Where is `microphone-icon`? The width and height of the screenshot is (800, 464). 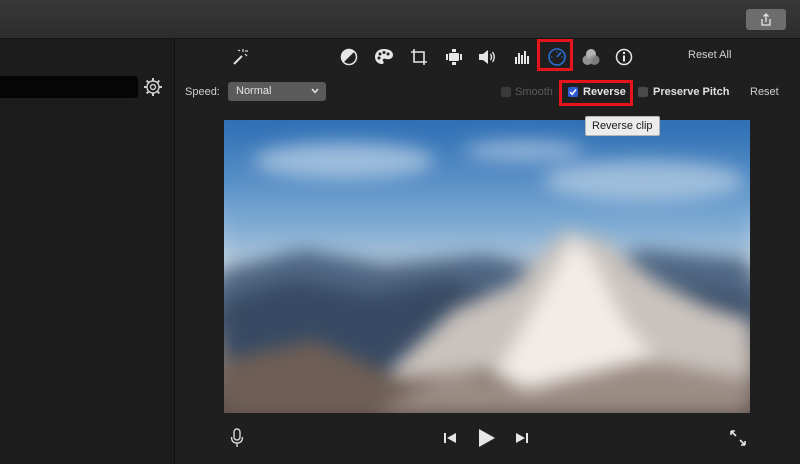
microphone-icon is located at coordinates (237, 437).